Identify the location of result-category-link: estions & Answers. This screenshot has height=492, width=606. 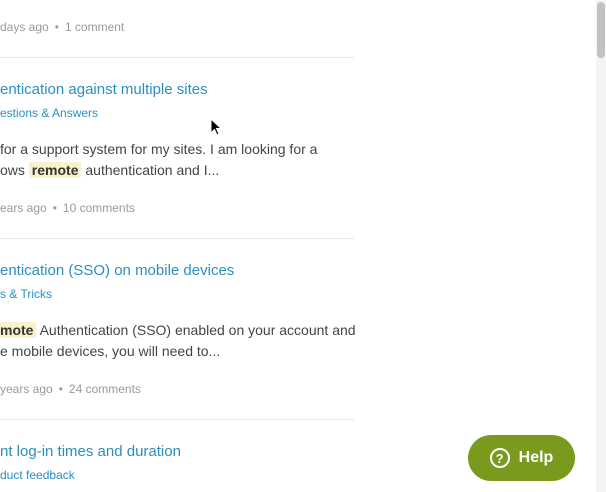
(49, 113).